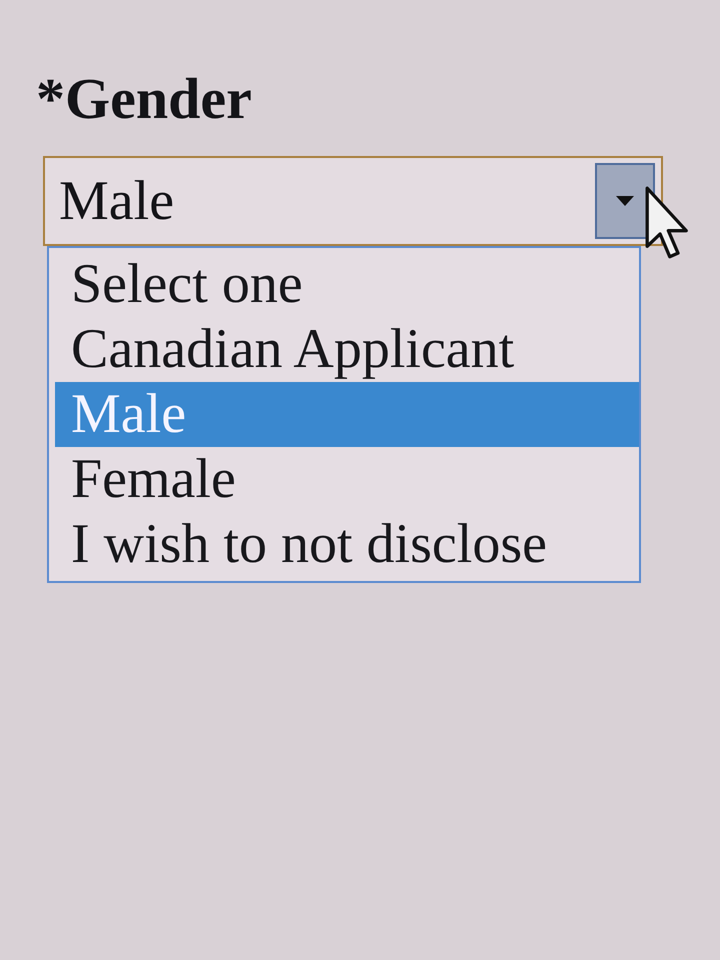 Image resolution: width=720 pixels, height=960 pixels. I want to click on option-item: Female, so click(347, 479).